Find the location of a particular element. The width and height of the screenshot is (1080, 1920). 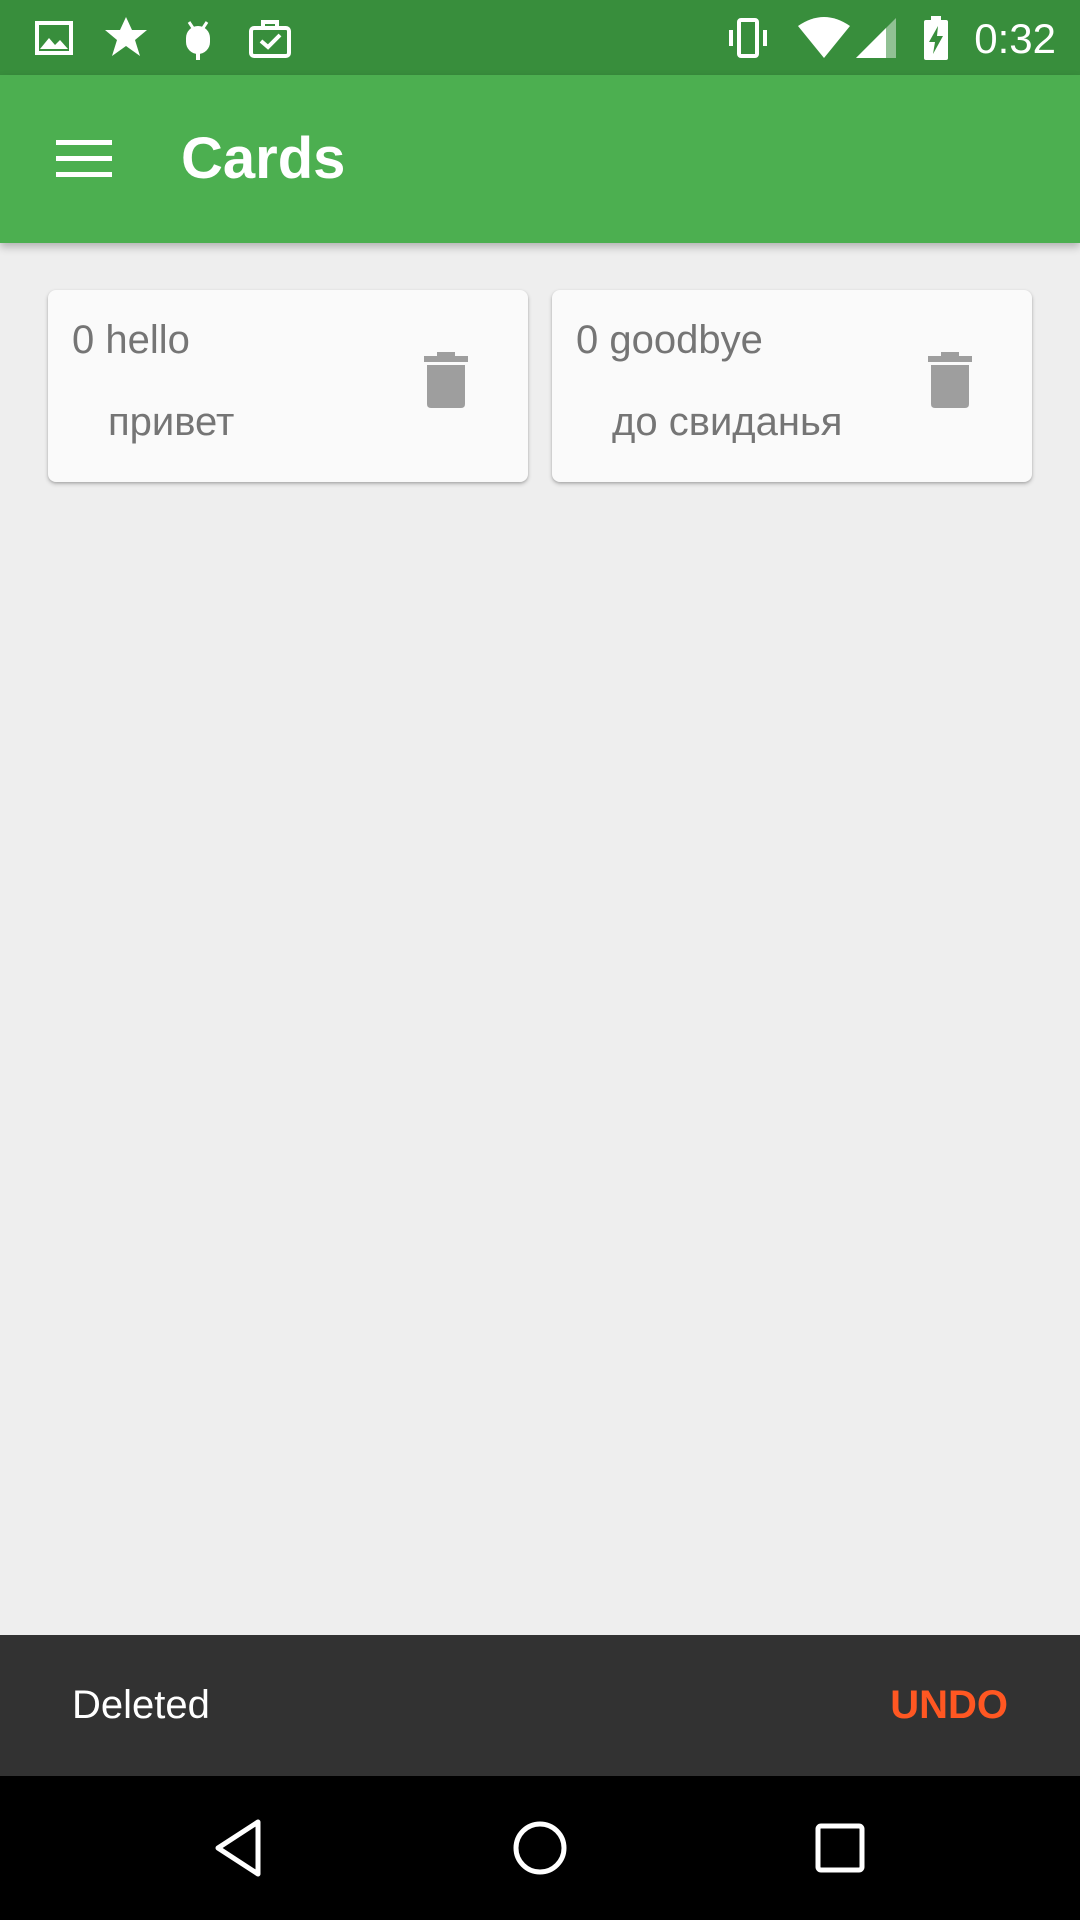

vibrate-icon is located at coordinates (748, 38).